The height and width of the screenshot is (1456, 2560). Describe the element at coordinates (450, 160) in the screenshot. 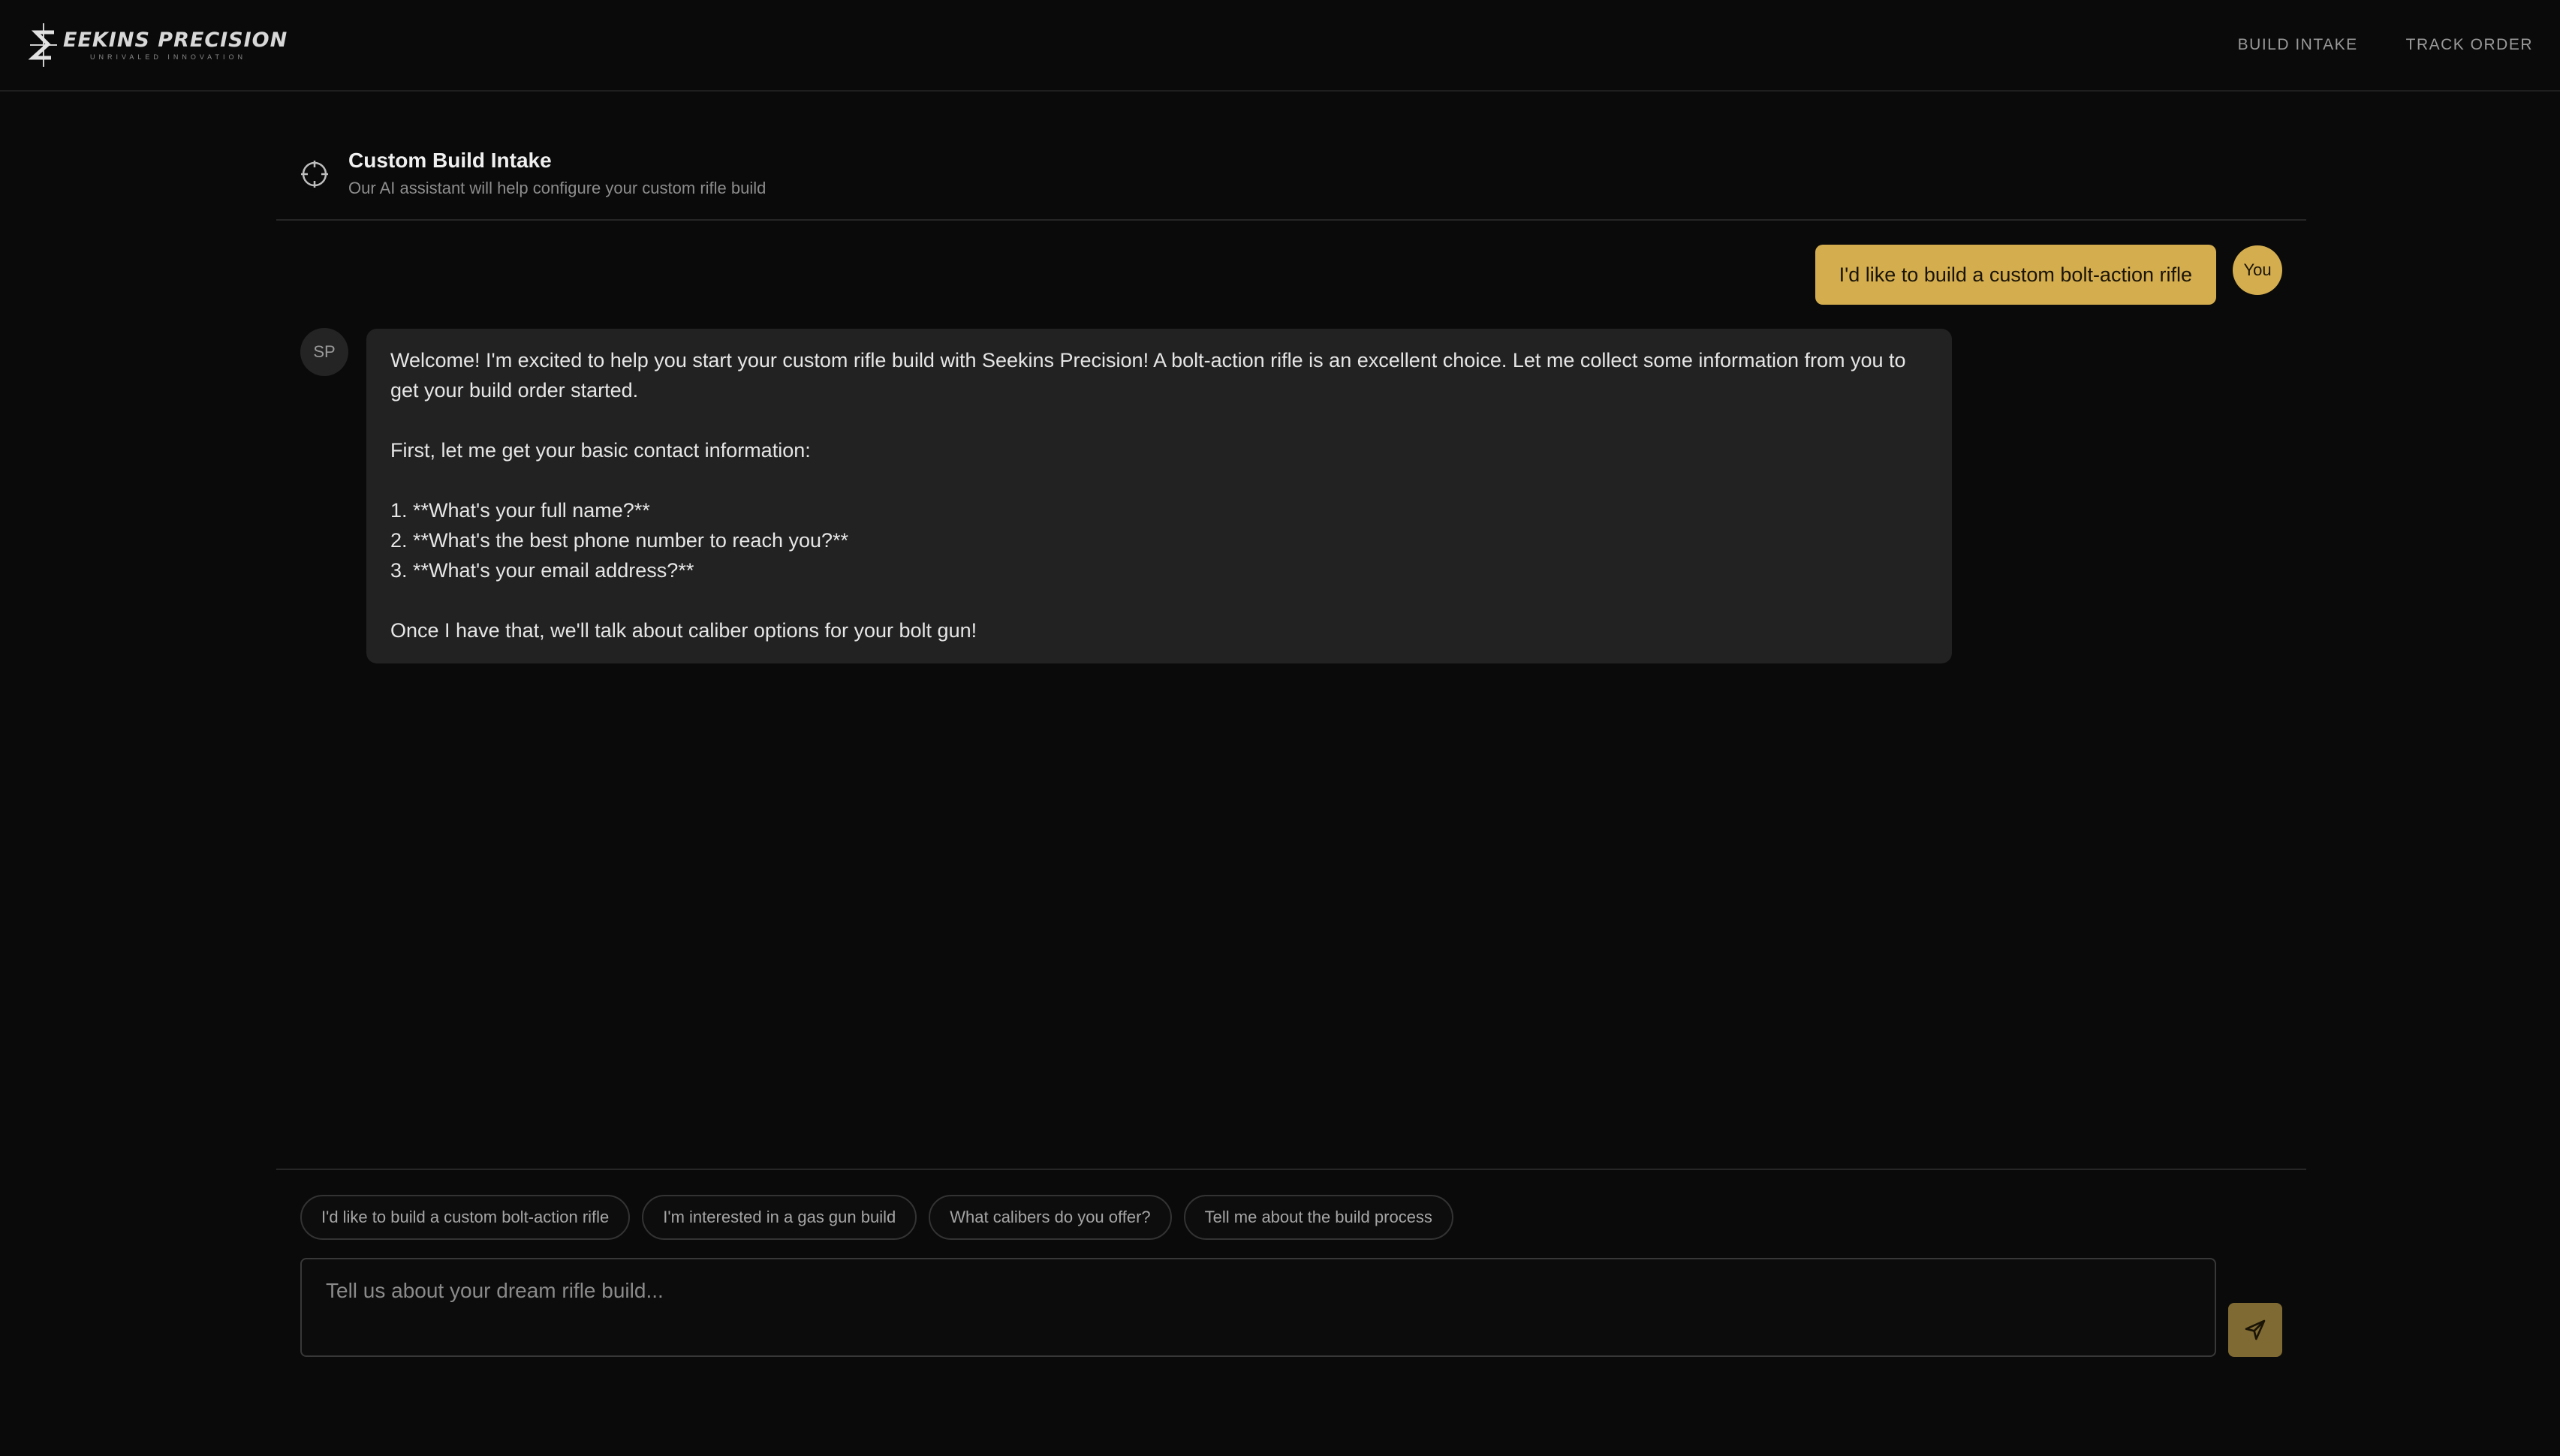

I see `chat-title: Custom Build Intake` at that location.